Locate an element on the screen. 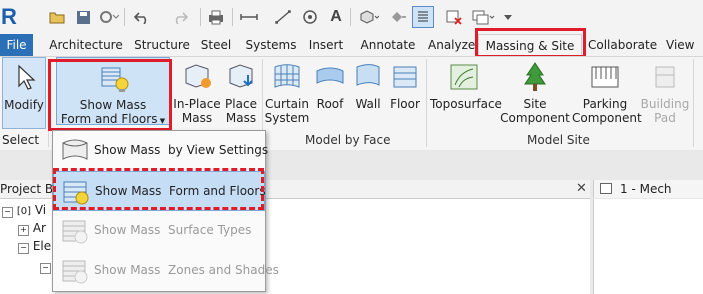  expand-icon: + is located at coordinates (23, 230).